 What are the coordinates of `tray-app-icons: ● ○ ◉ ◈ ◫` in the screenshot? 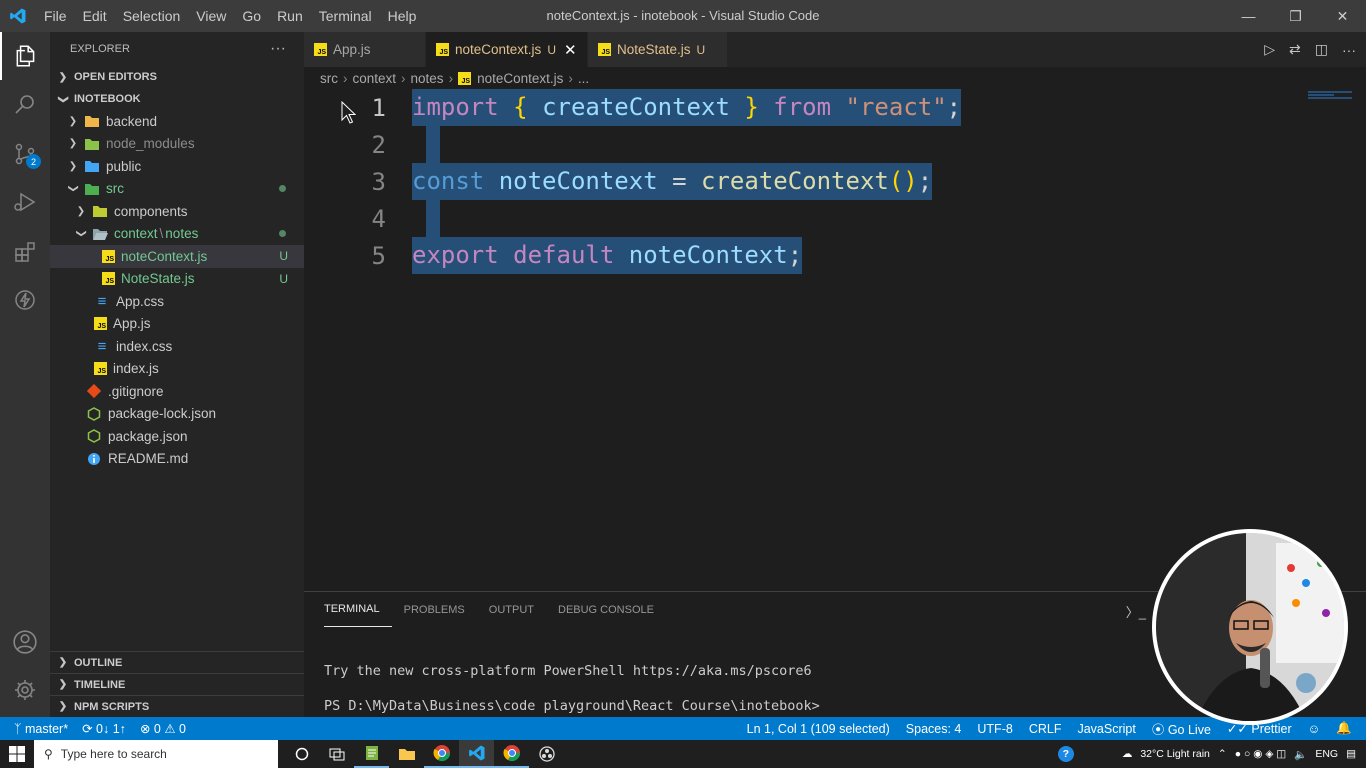 It's located at (1261, 754).